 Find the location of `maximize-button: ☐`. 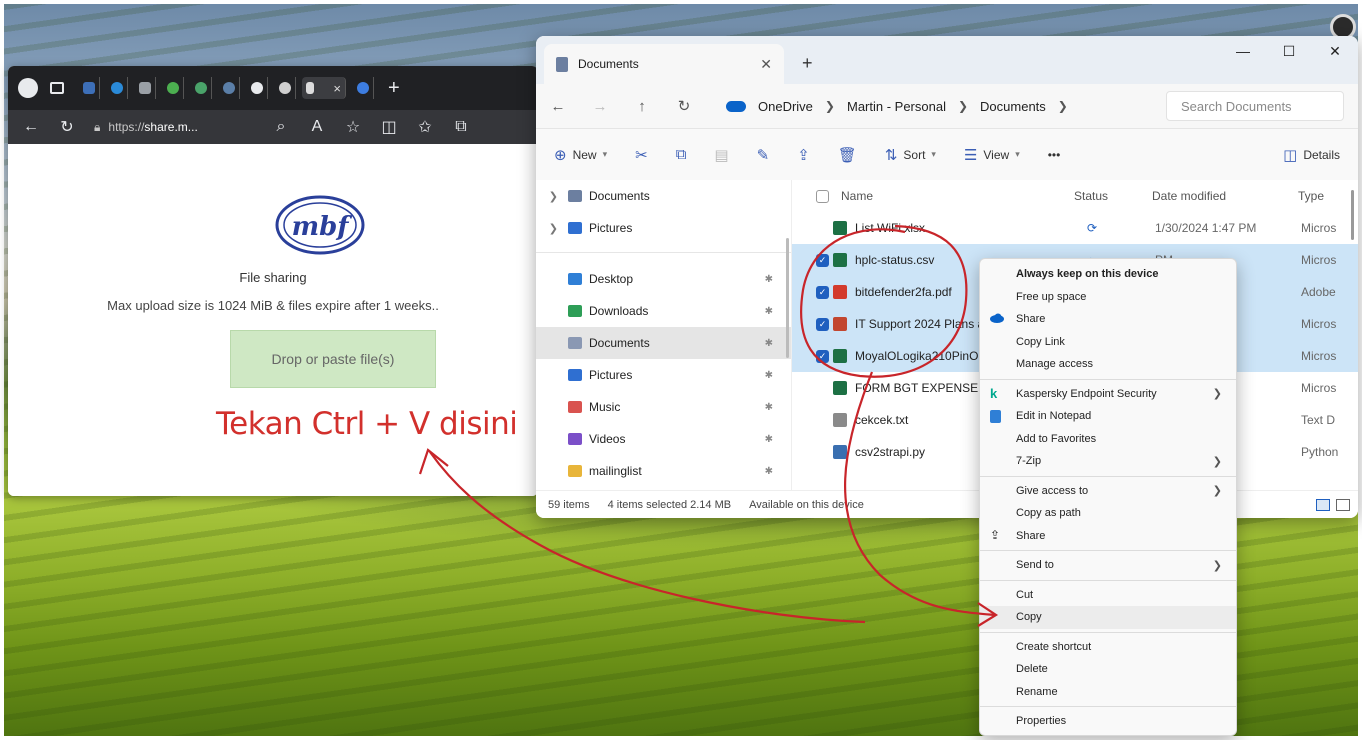

maximize-button: ☐ is located at coordinates (1289, 51).